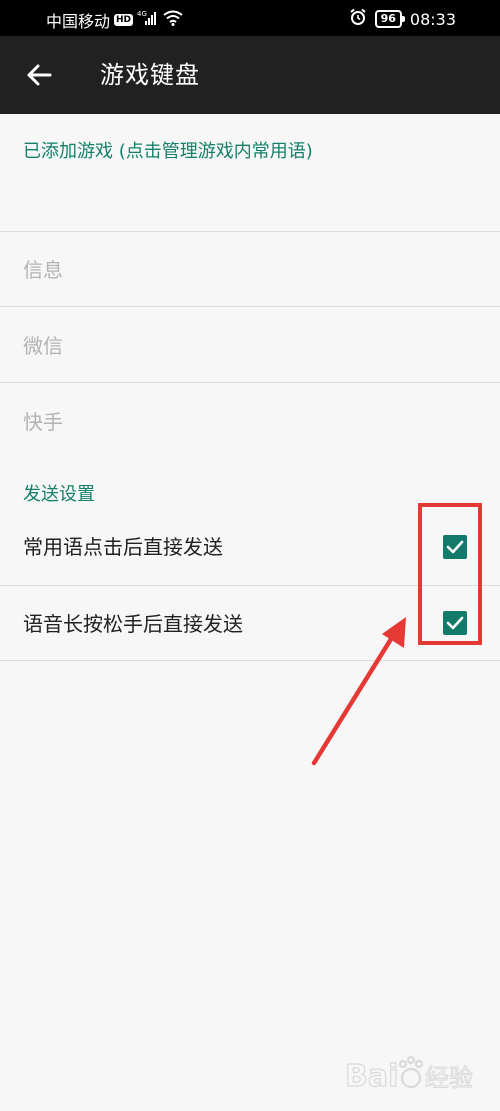 The image size is (500, 1111). Describe the element at coordinates (358, 691) in the screenshot. I see `annotation-arrow` at that location.